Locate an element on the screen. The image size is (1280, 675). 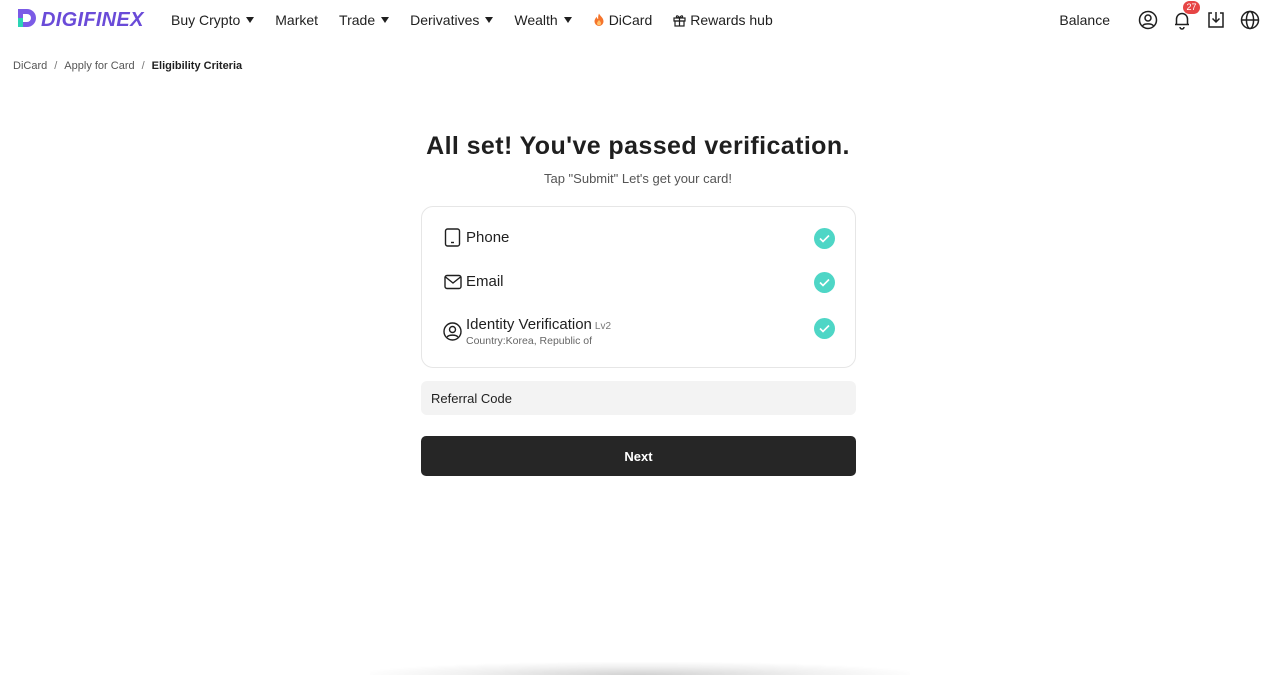
nav-trade: Trade is located at coordinates (364, 20).